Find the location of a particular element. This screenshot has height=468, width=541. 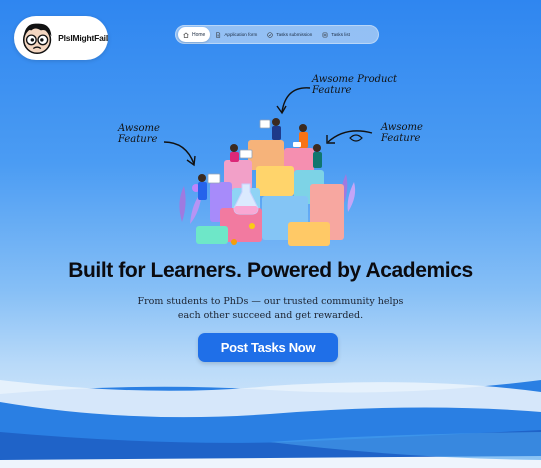

document-icon is located at coordinates (218, 34).